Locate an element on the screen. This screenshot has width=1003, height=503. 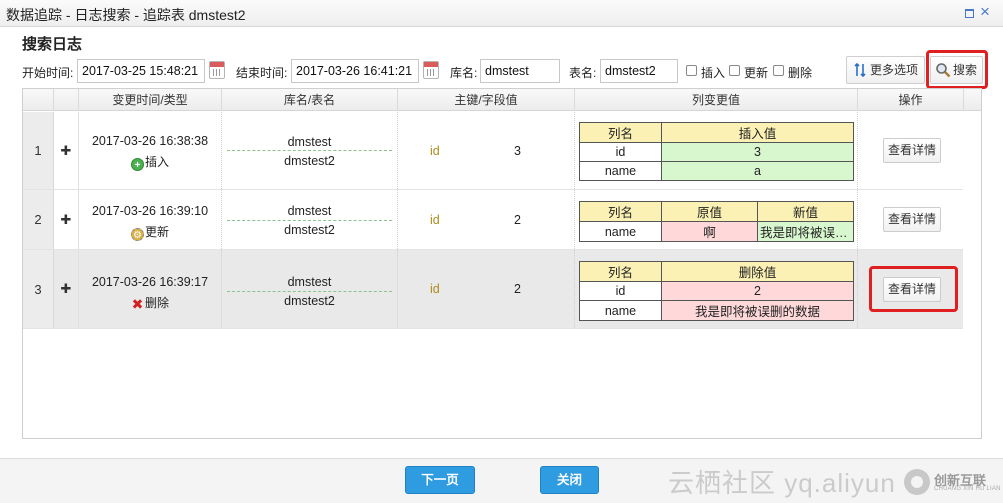
header-key-value: 主键/字段值 is located at coordinates (486, 100).